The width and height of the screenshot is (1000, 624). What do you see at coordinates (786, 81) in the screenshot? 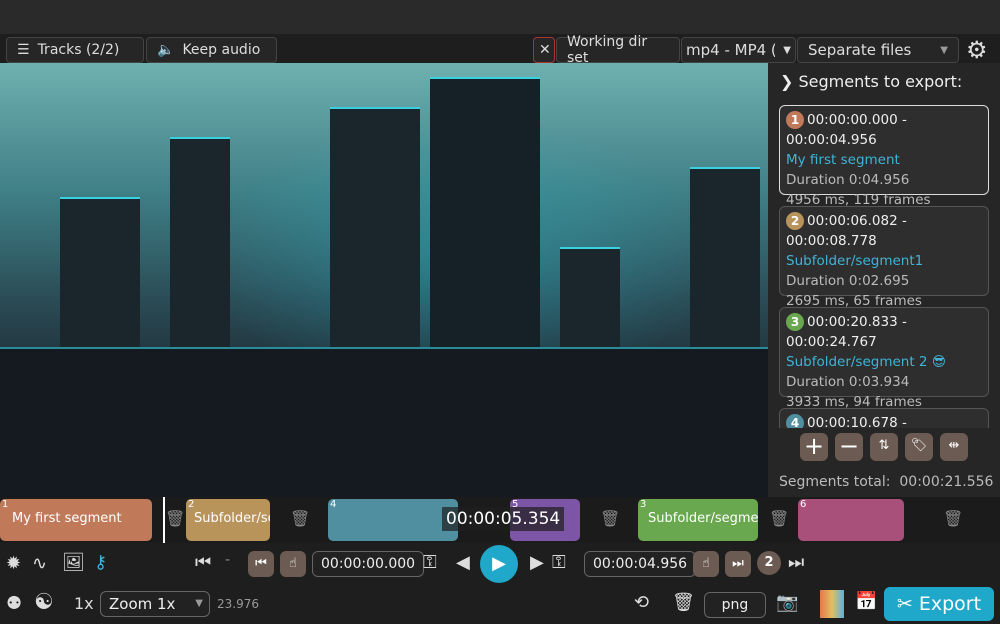
I see `chevron-right-icon: ❯` at bounding box center [786, 81].